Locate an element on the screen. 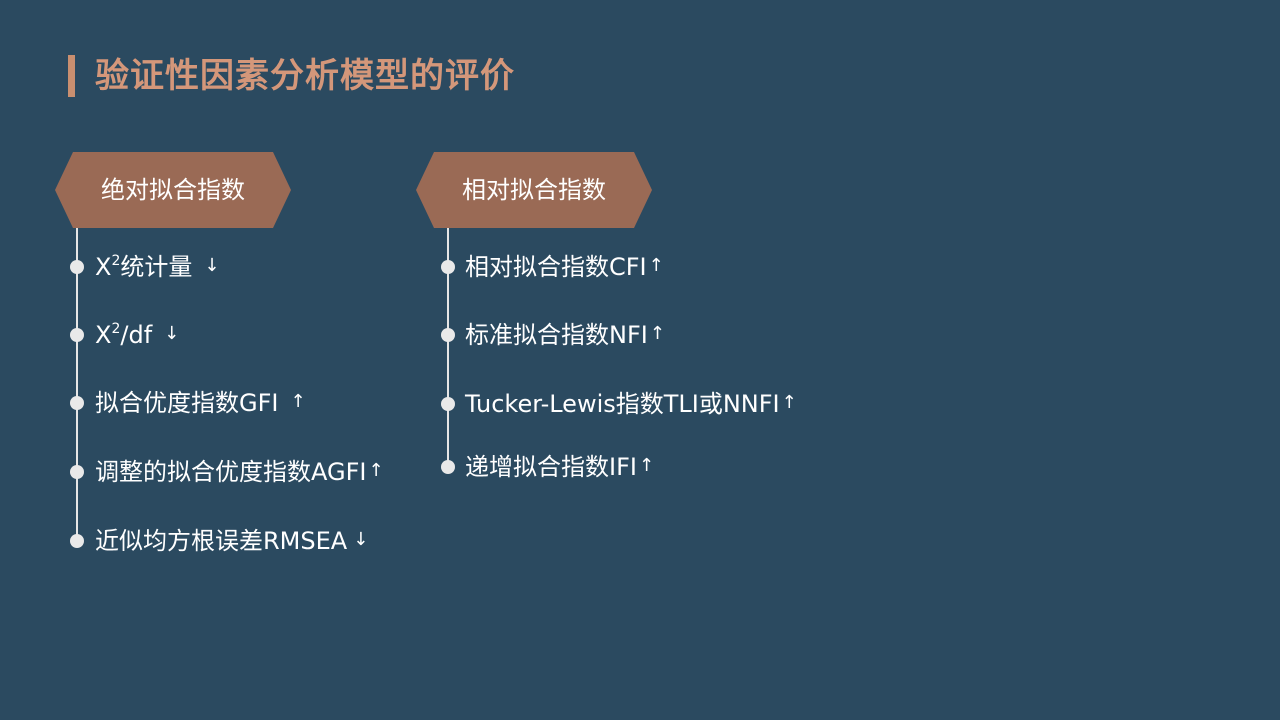  item-label: 拟合优度指数GFI ↑ is located at coordinates (200, 403).